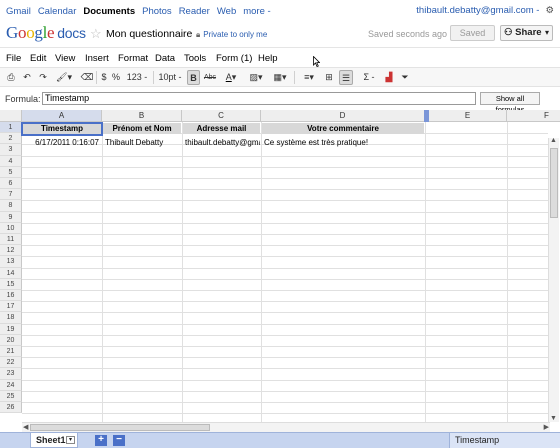 The height and width of the screenshot is (448, 560). What do you see at coordinates (194, 11) in the screenshot?
I see `nav-link-reader: Reader` at bounding box center [194, 11].